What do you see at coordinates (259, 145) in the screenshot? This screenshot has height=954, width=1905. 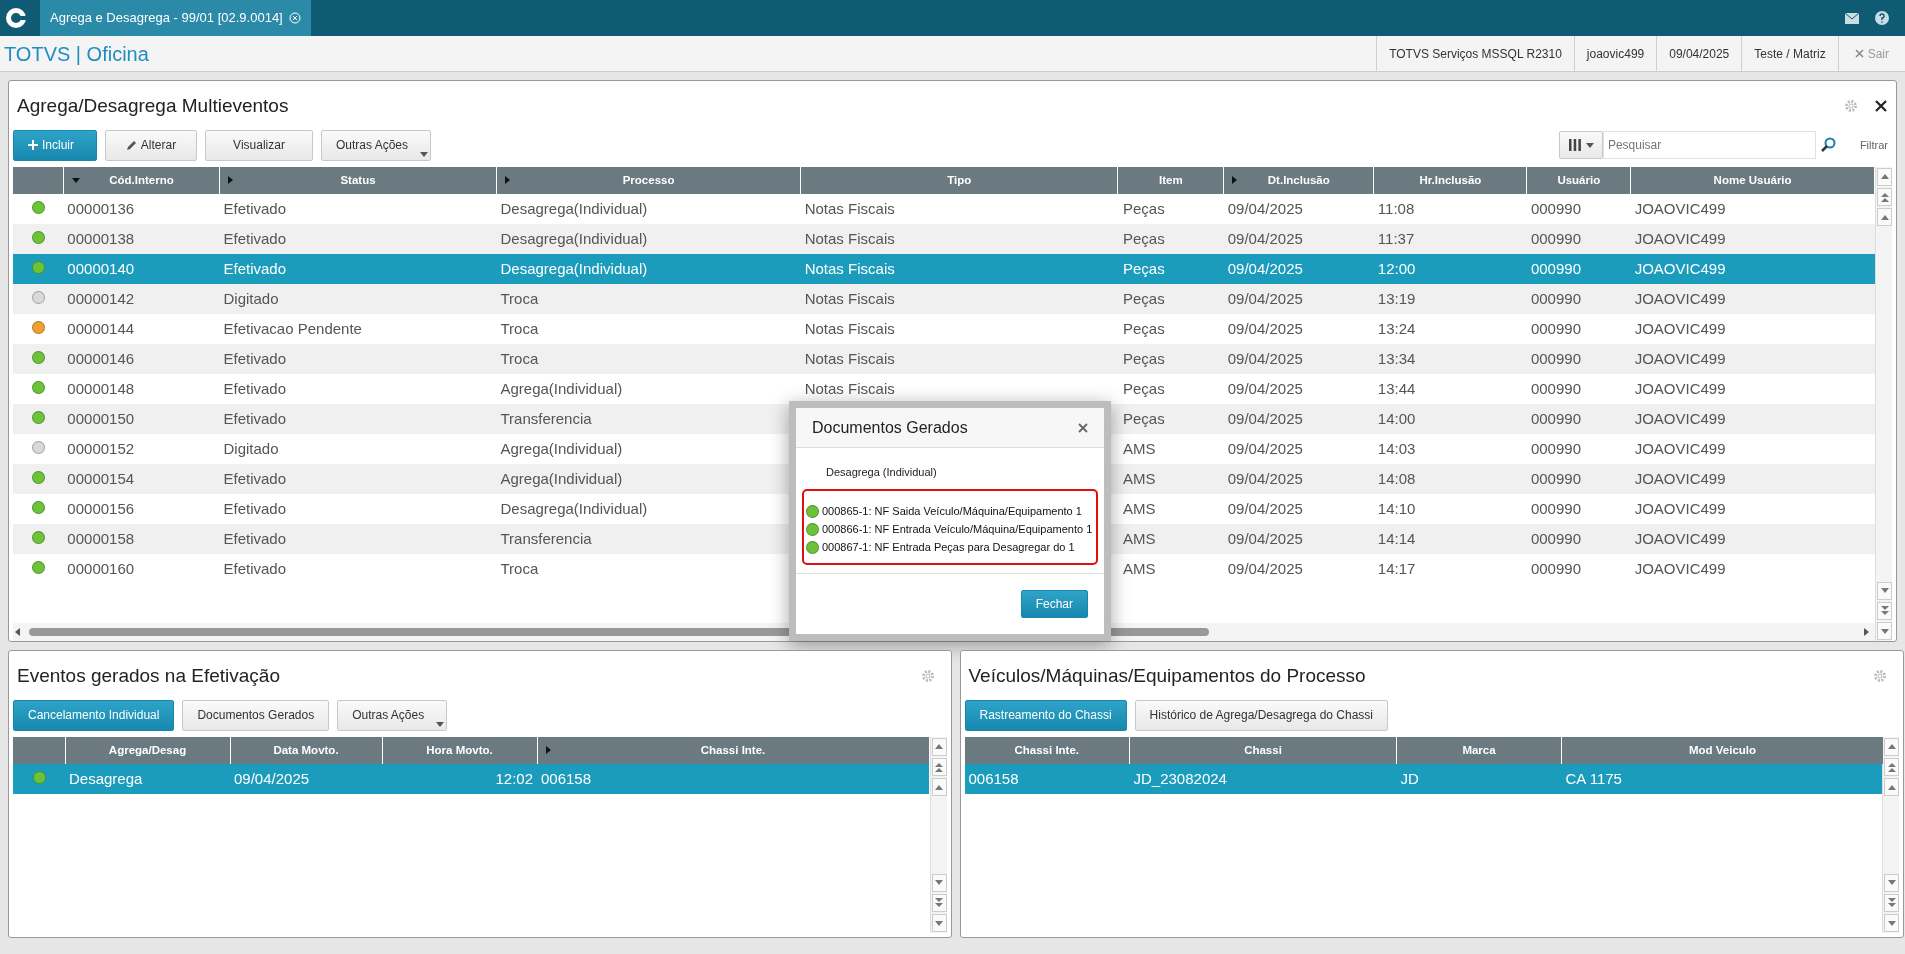 I see `action-button: Visualizar` at bounding box center [259, 145].